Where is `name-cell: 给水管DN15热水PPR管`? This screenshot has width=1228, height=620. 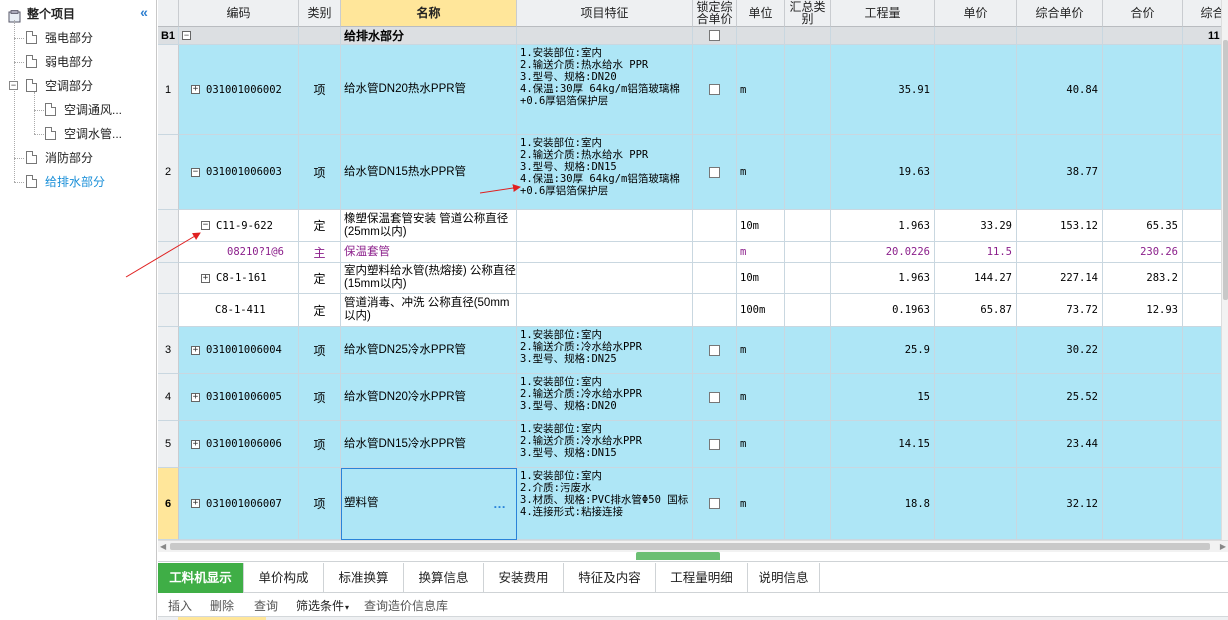
name-cell: 给水管DN15热水PPR管 is located at coordinates (429, 172).